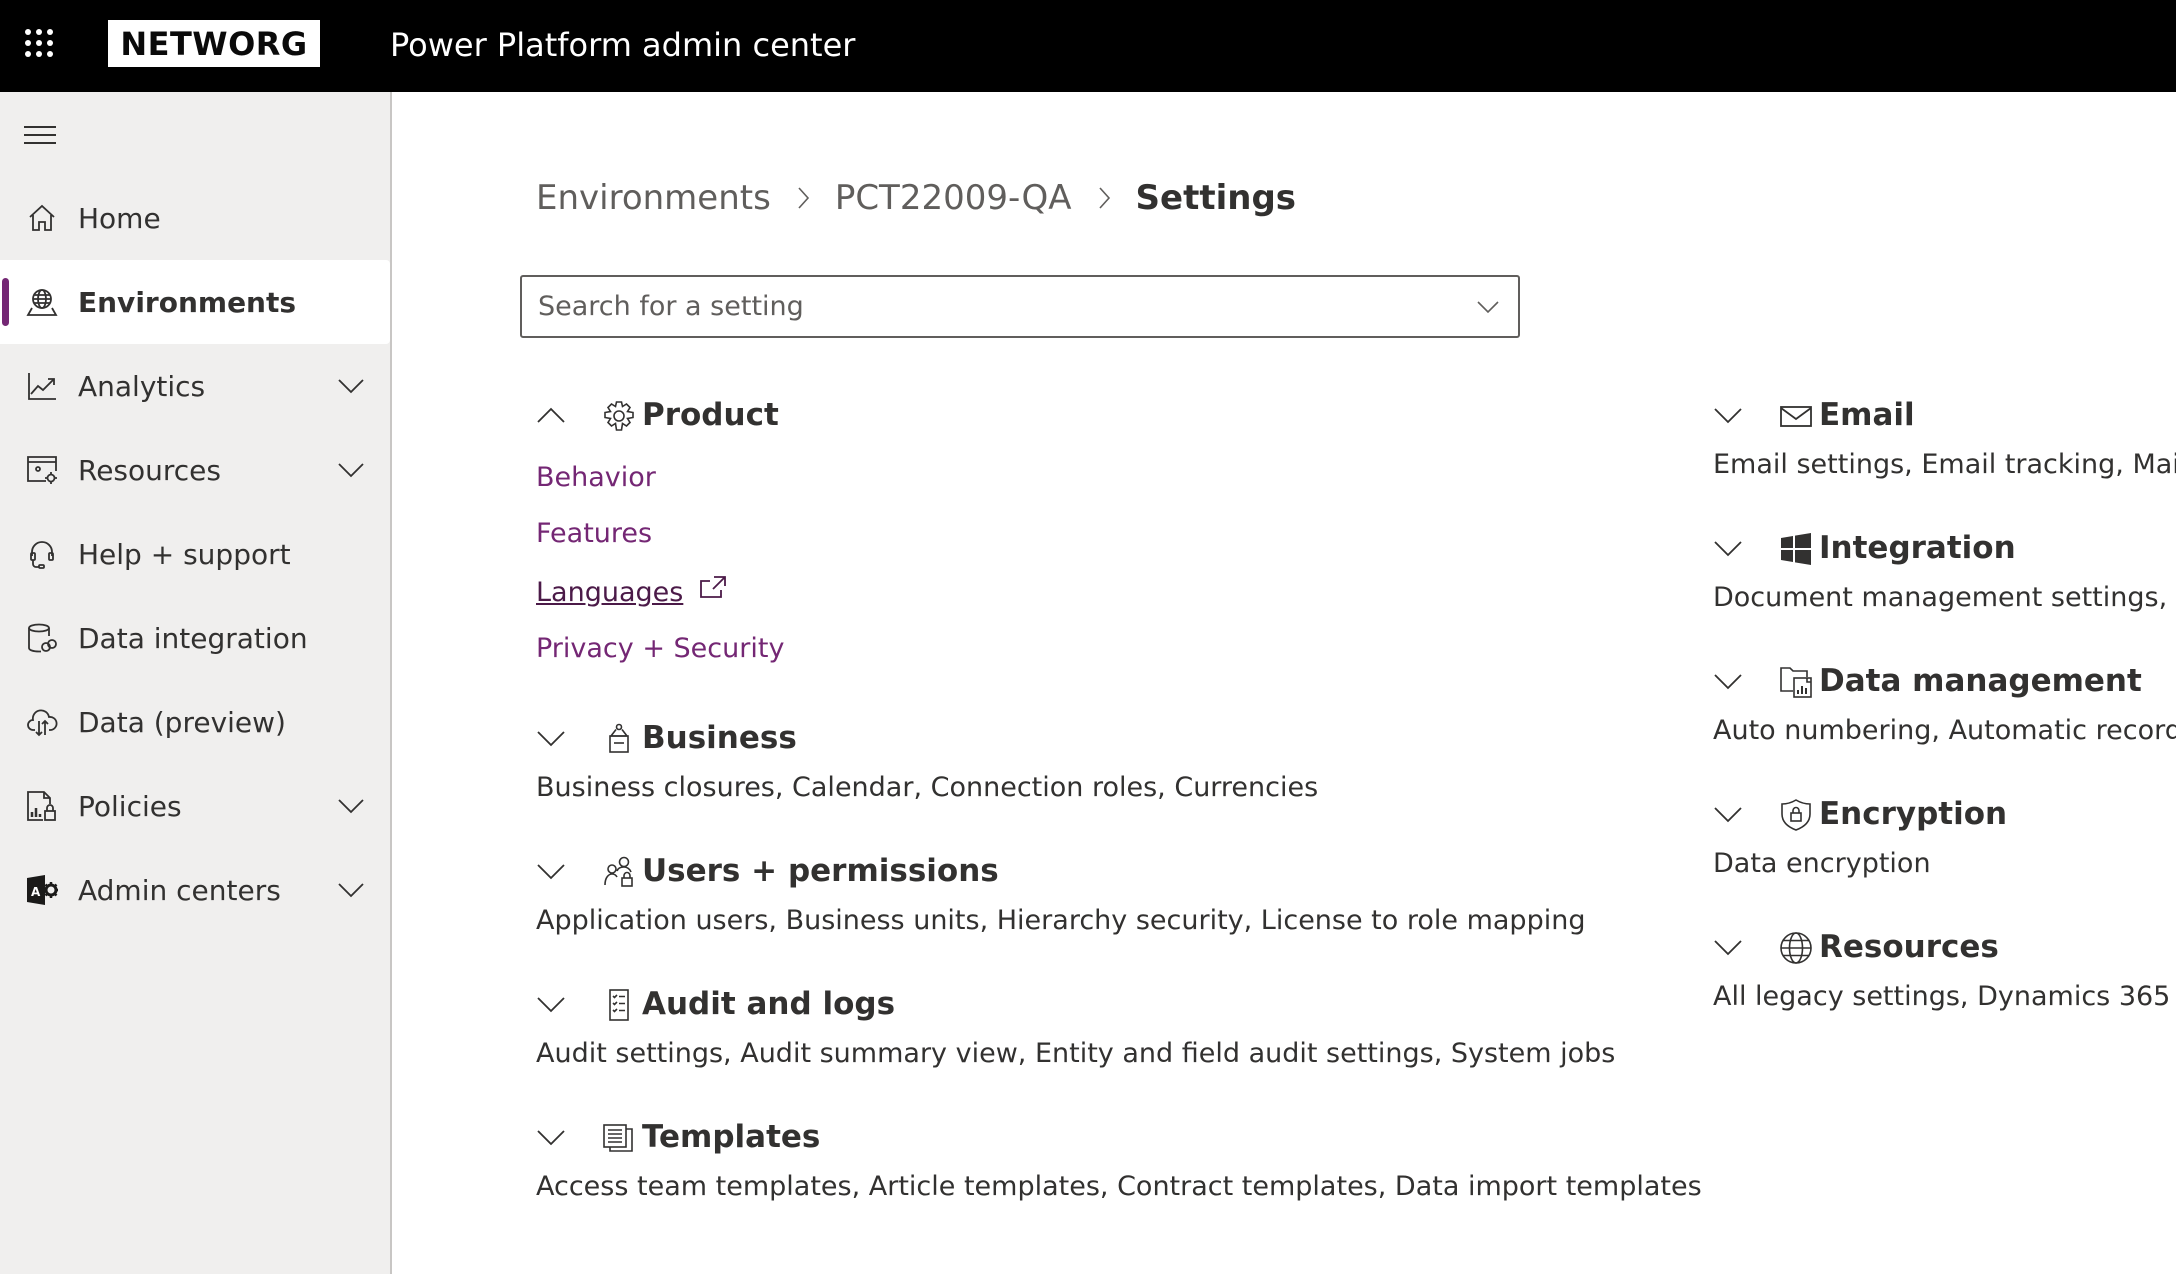 Image resolution: width=2176 pixels, height=1274 pixels. I want to click on breadcrumb-environments: Environments, so click(653, 198).